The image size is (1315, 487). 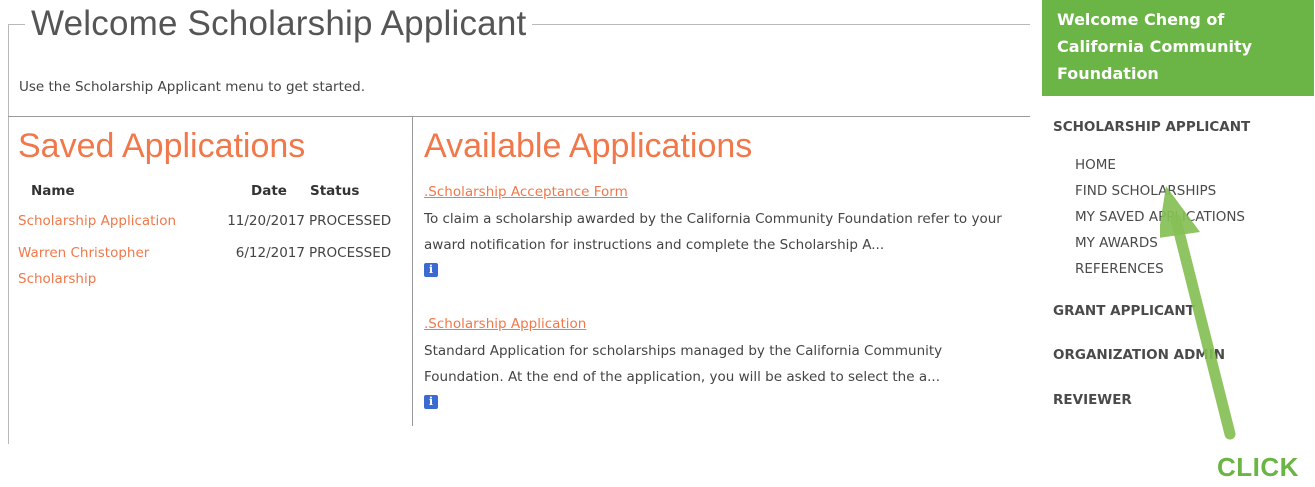 What do you see at coordinates (588, 146) in the screenshot?
I see `available-applications-heading: Available Applications` at bounding box center [588, 146].